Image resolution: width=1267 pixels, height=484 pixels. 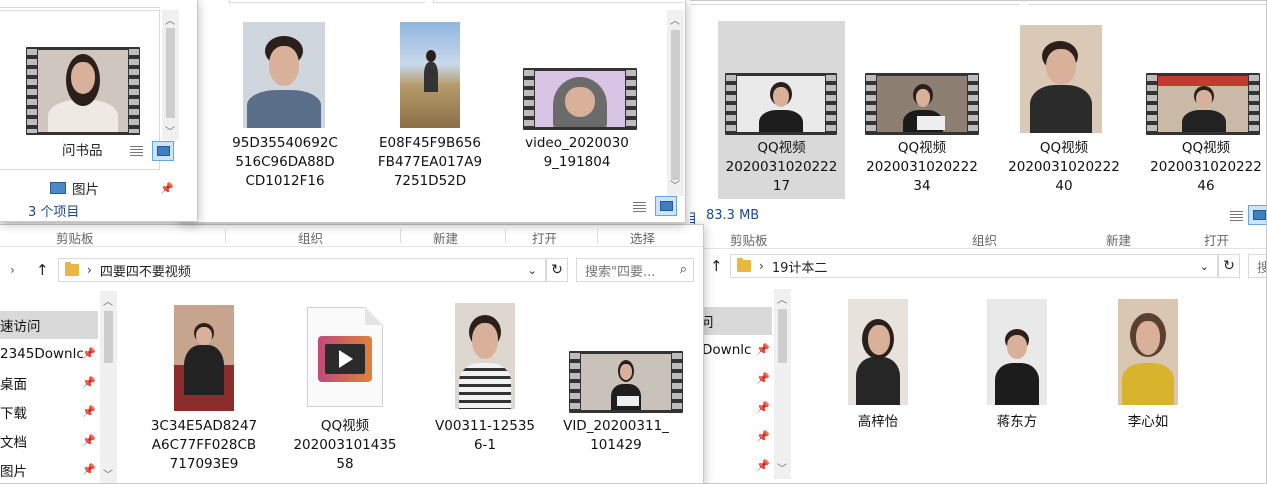 What do you see at coordinates (878, 422) in the screenshot?
I see `file-label: 高梓怡` at bounding box center [878, 422].